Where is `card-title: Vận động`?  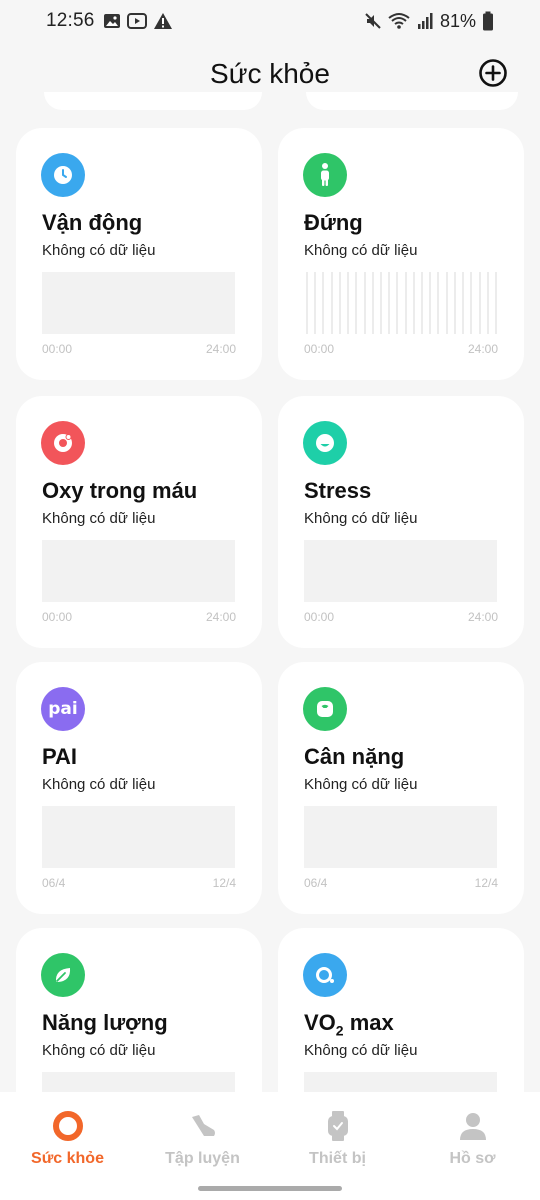
card-title: Vận động is located at coordinates (92, 222).